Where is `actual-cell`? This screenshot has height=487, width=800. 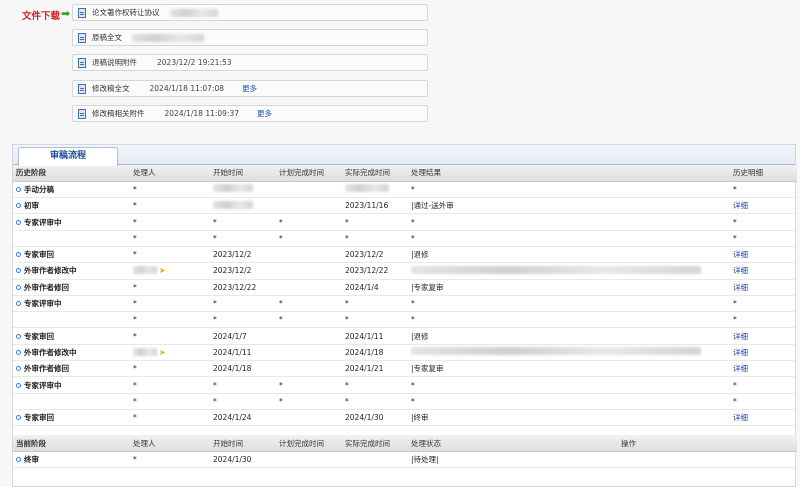 actual-cell is located at coordinates (375, 190).